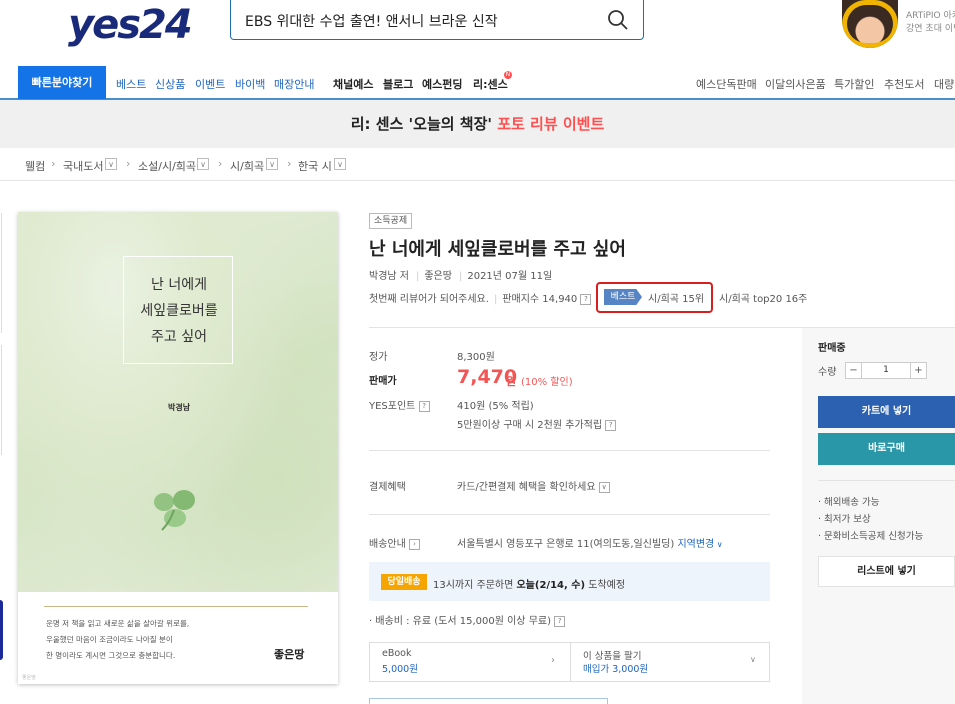 The width and height of the screenshot is (955, 704). What do you see at coordinates (795, 84) in the screenshot?
I see `nav-gift: 이달의사은품` at bounding box center [795, 84].